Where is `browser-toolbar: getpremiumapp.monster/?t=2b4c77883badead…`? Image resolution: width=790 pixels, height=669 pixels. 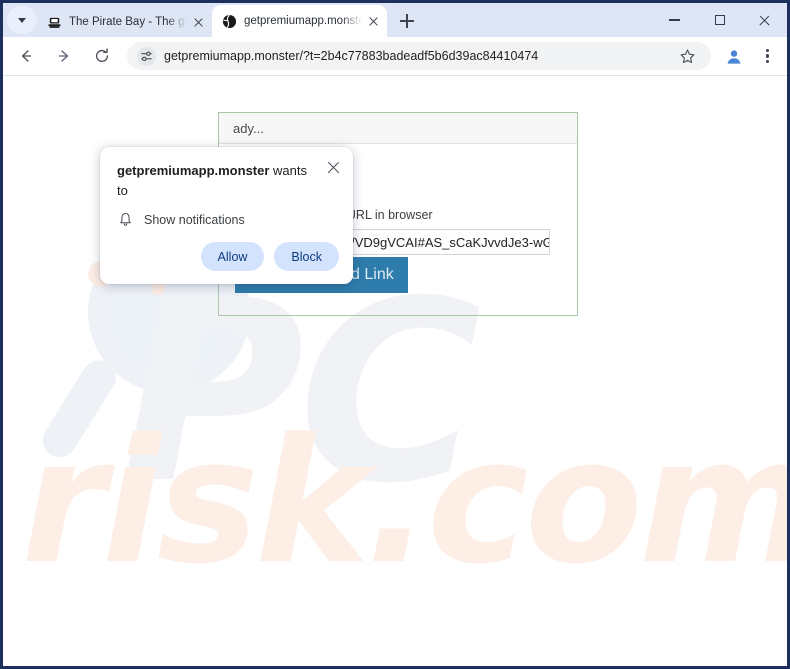 browser-toolbar: getpremiumapp.monster/?t=2b4c77883badead… is located at coordinates (395, 56).